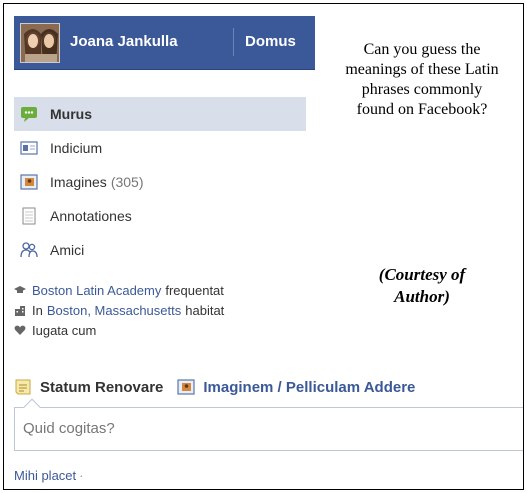 The height and width of the screenshot is (493, 527). What do you see at coordinates (20, 330) in the screenshot?
I see `heart-icon` at bounding box center [20, 330].